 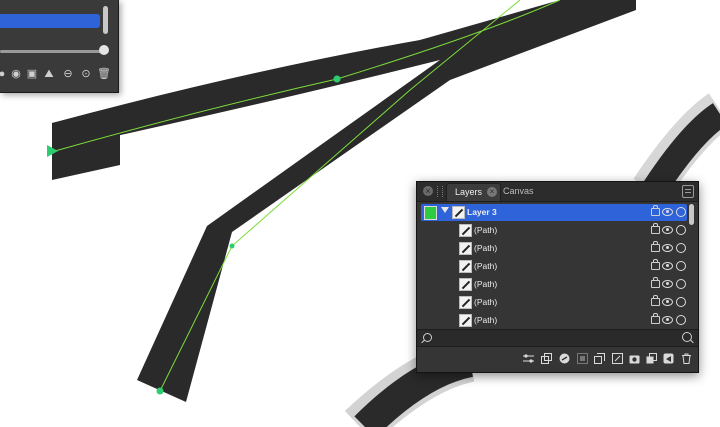 I want to click on circle-icon: ●, so click(x=4, y=74).